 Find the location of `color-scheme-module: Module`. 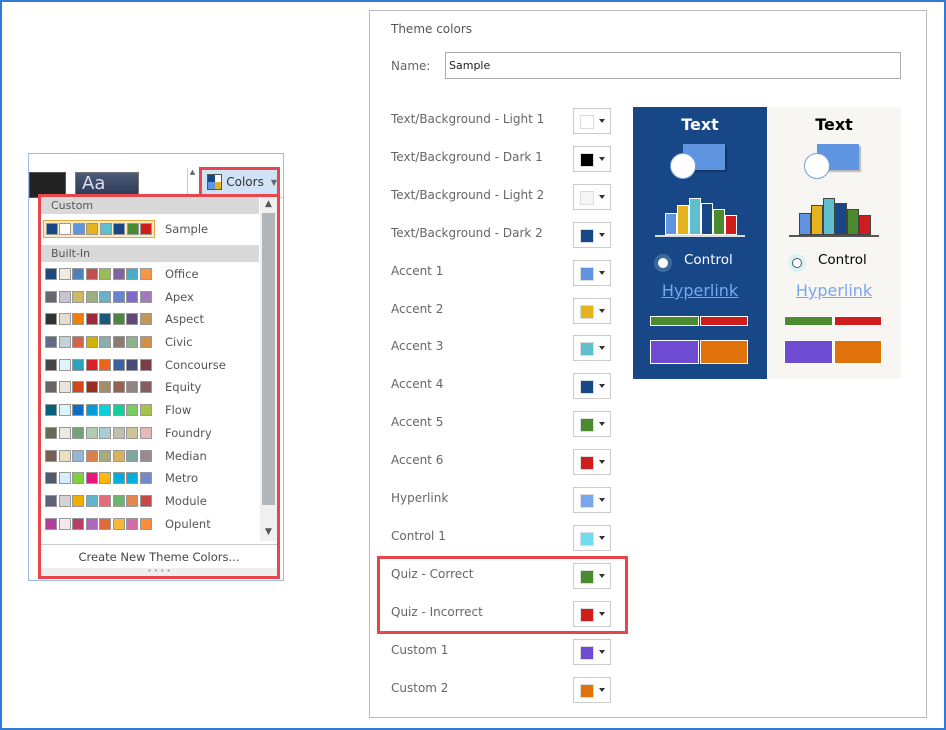

color-scheme-module: Module is located at coordinates (159, 501).